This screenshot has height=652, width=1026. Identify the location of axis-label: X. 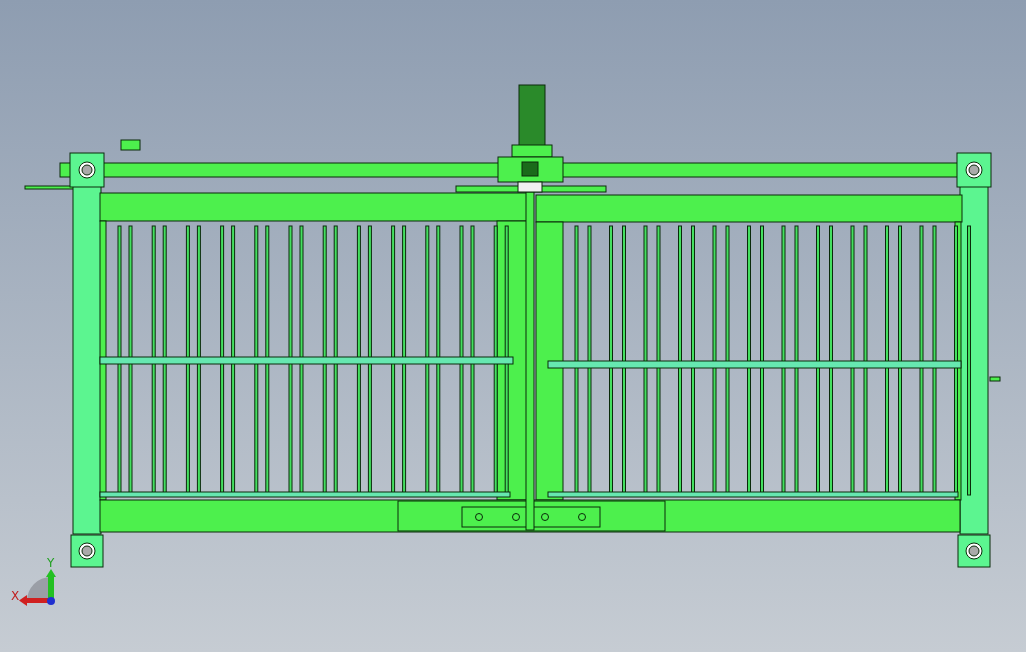
(15, 596).